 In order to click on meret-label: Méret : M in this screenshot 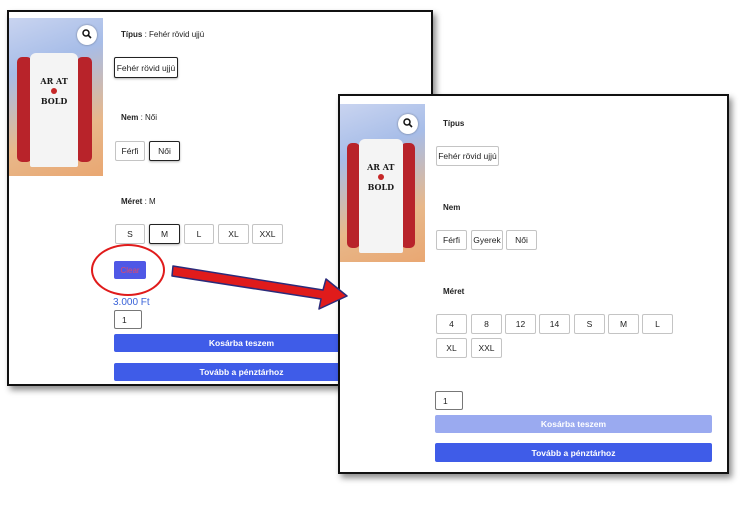, I will do `click(138, 201)`.